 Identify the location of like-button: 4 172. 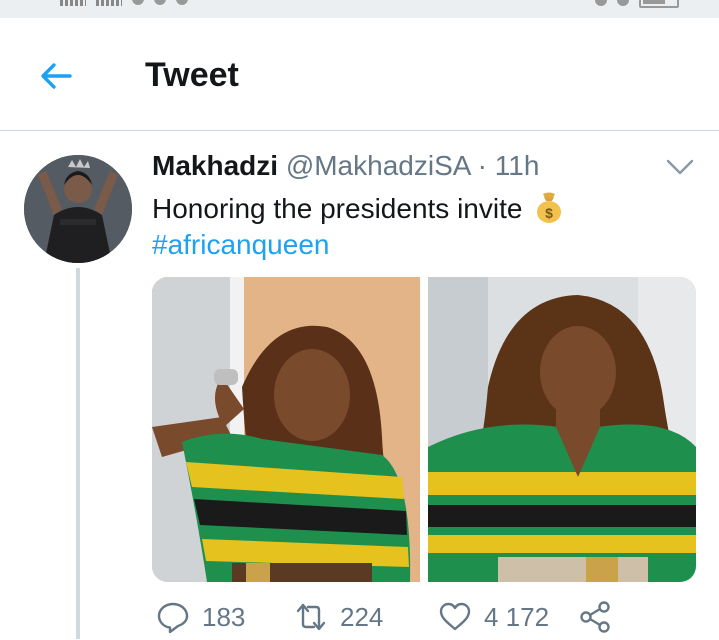
(493, 617).